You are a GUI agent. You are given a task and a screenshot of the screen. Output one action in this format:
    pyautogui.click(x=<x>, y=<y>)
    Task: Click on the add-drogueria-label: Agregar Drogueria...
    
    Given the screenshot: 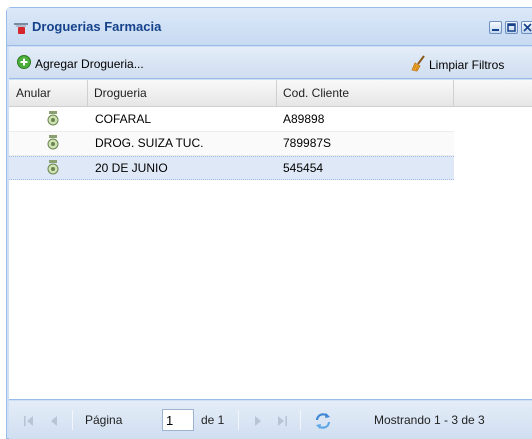 What is the action you would take?
    pyautogui.click(x=89, y=63)
    